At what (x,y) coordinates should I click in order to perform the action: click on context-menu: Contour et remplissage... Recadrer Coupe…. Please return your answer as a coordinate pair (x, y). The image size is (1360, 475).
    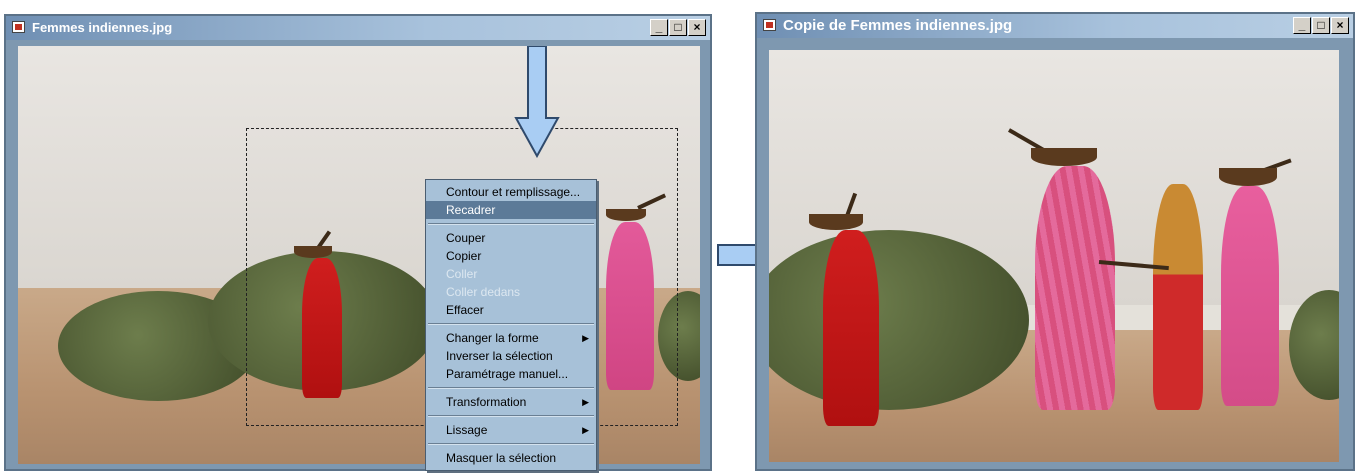
    Looking at the image, I should click on (511, 325).